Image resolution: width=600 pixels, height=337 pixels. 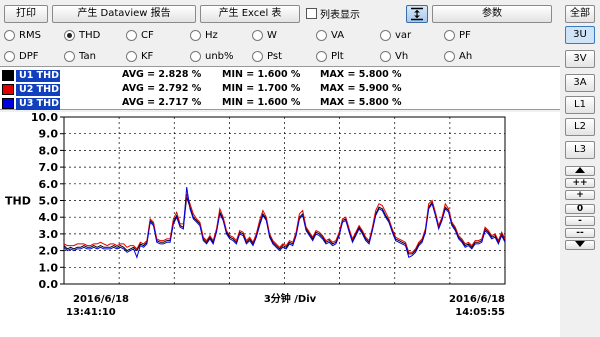 I want to click on legend-name: U1 THD, so click(x=38, y=75).